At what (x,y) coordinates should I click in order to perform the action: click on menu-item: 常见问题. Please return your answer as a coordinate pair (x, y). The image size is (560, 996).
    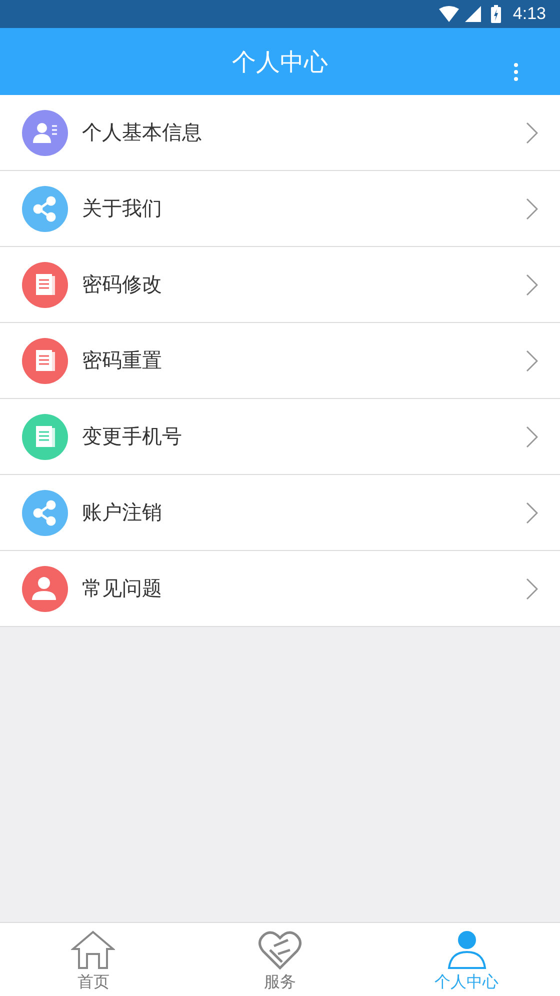
    Looking at the image, I should click on (280, 589).